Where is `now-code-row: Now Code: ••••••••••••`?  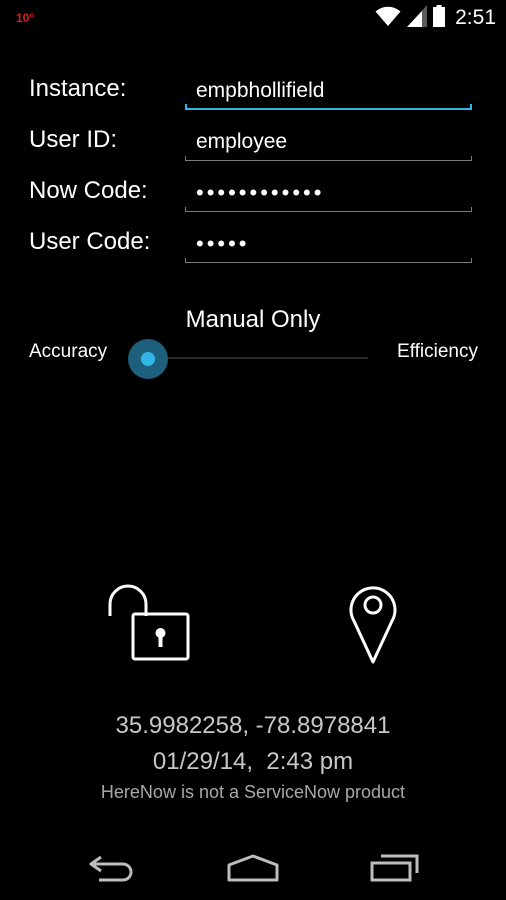
now-code-row: Now Code: •••••••••••• is located at coordinates (253, 202).